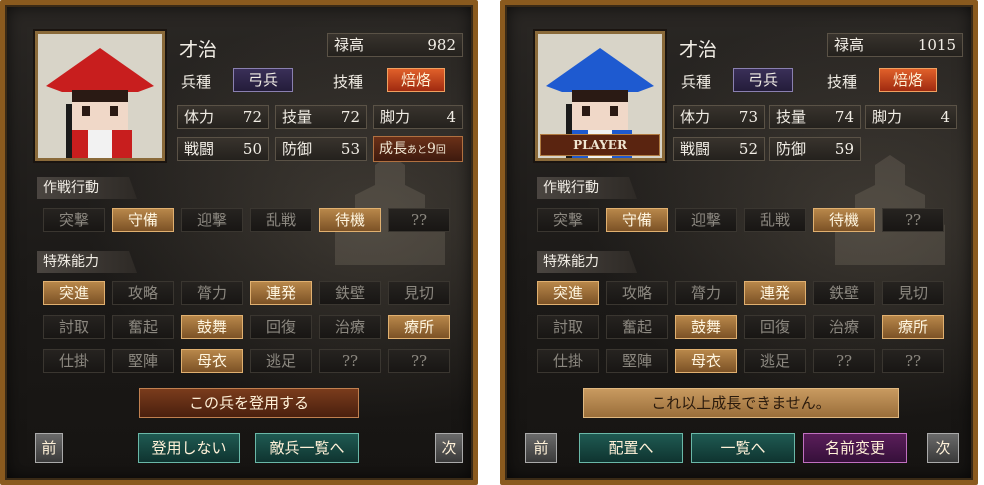 This screenshot has height=485, width=984. I want to click on growth-small: あと, so click(417, 150).